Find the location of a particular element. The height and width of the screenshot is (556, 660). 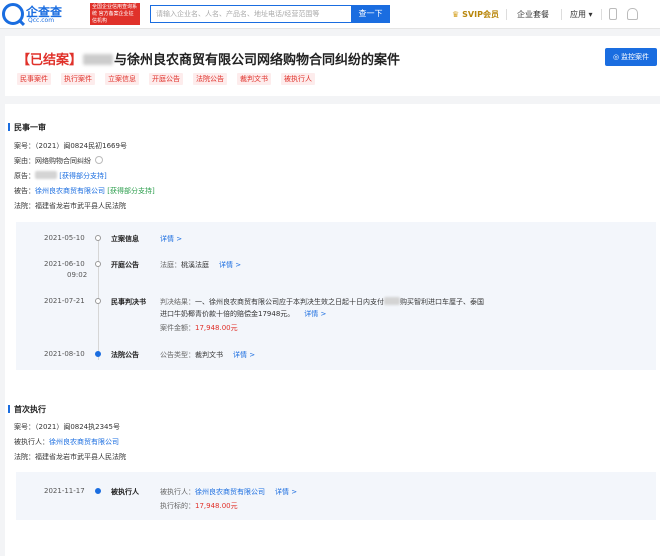

monitor-icon: ◎ is located at coordinates (616, 57).